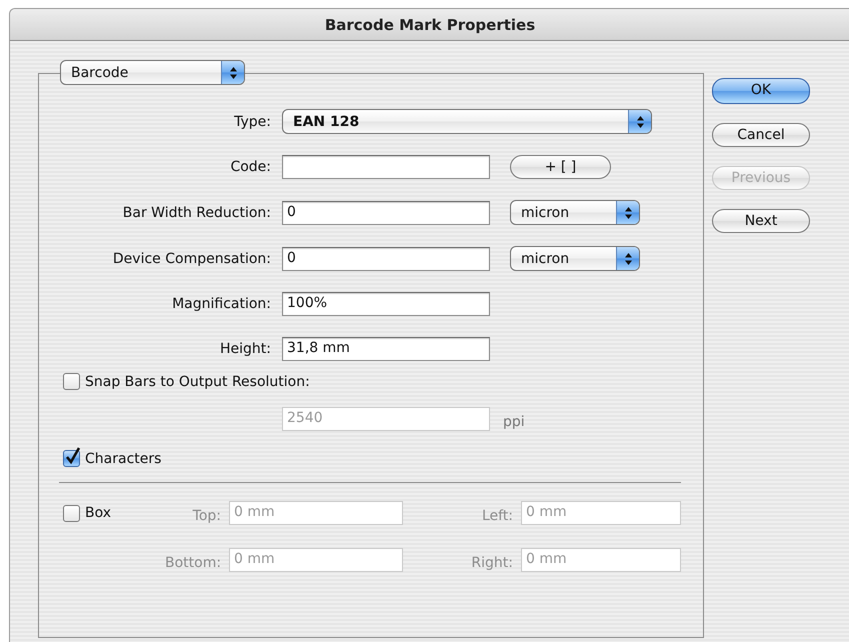 This screenshot has height=642, width=849. Describe the element at coordinates (193, 562) in the screenshot. I see `box-field-label: Bottom:` at that location.